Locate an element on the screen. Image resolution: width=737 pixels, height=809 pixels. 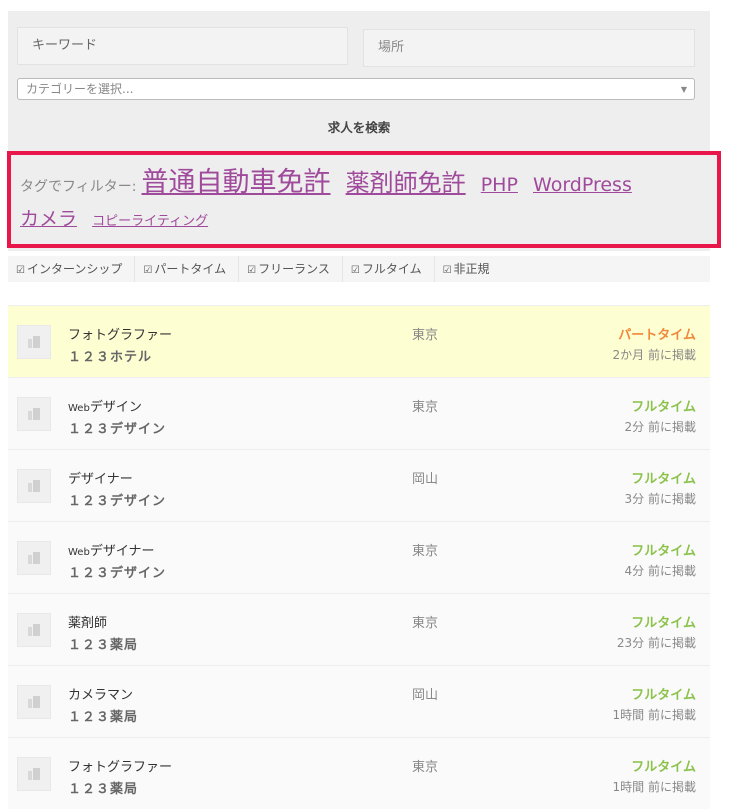
filter-internship: ☑ インターンシップ is located at coordinates (72, 269).